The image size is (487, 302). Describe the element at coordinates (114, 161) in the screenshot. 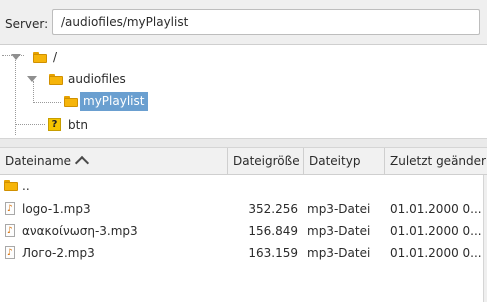

I see `column-header-filename: Dateiname` at that location.